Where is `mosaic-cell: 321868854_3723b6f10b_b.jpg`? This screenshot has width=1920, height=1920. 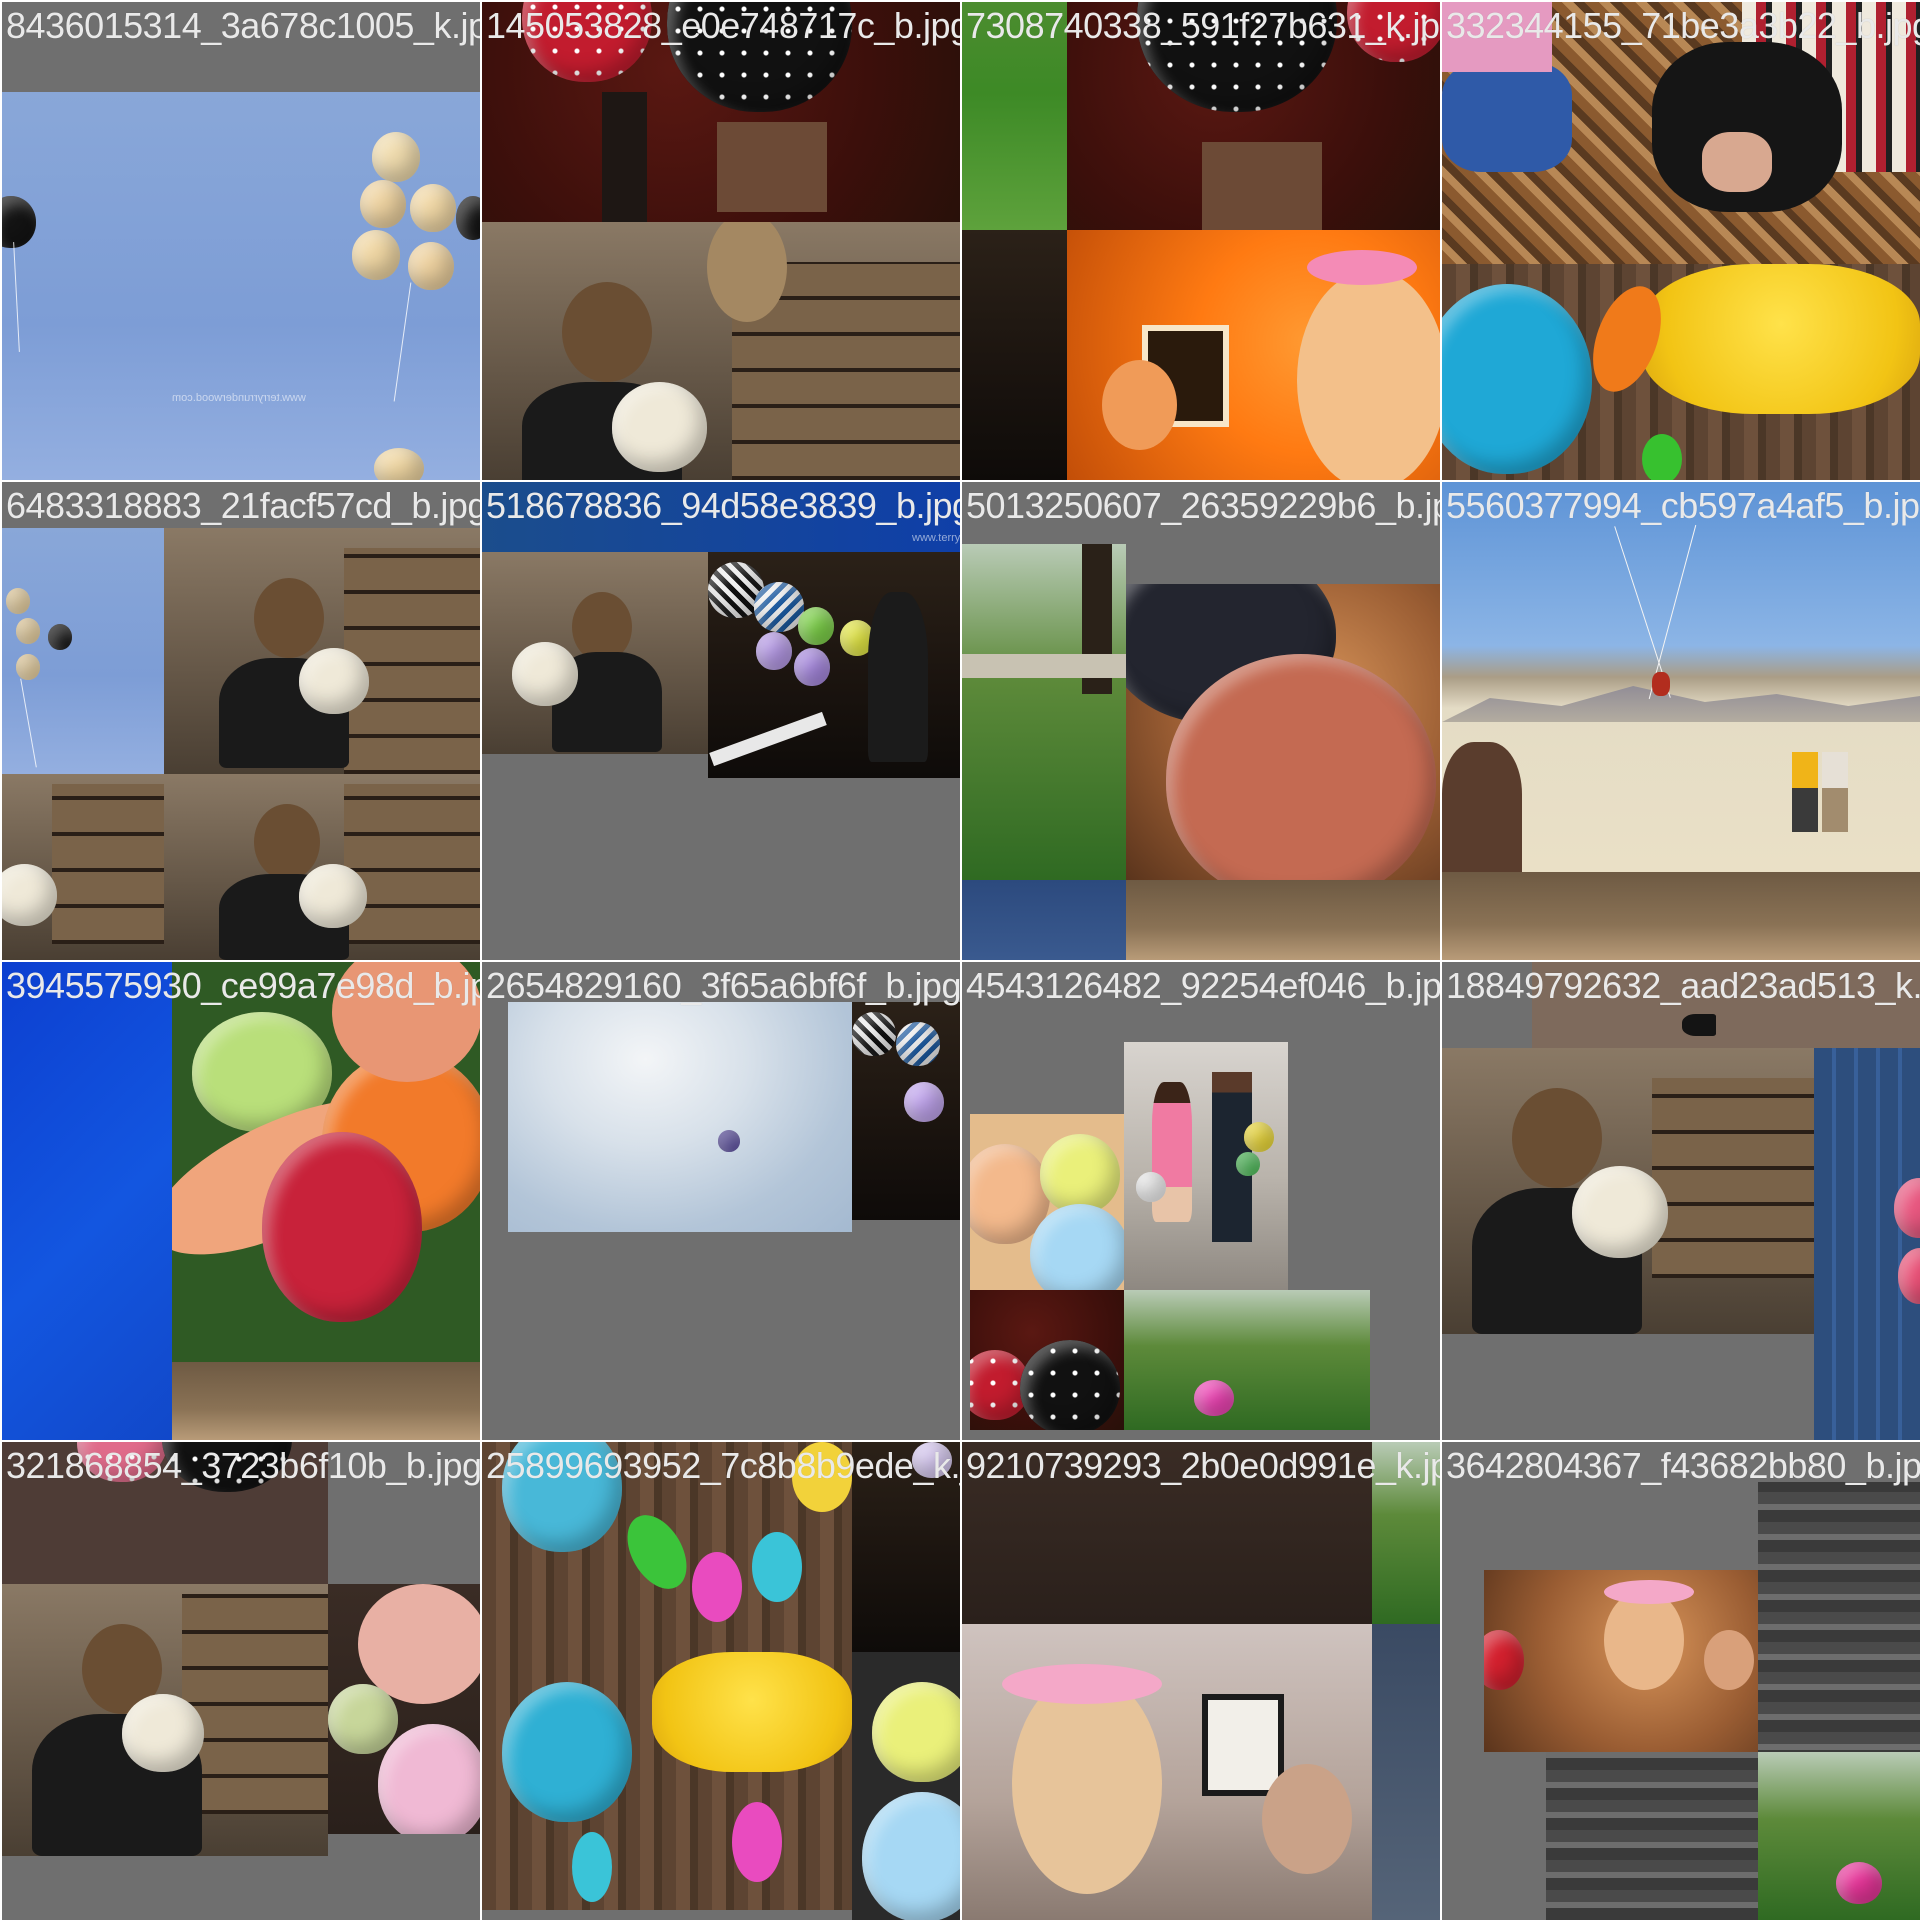 mosaic-cell: 321868854_3723b6f10b_b.jpg is located at coordinates (241, 1681).